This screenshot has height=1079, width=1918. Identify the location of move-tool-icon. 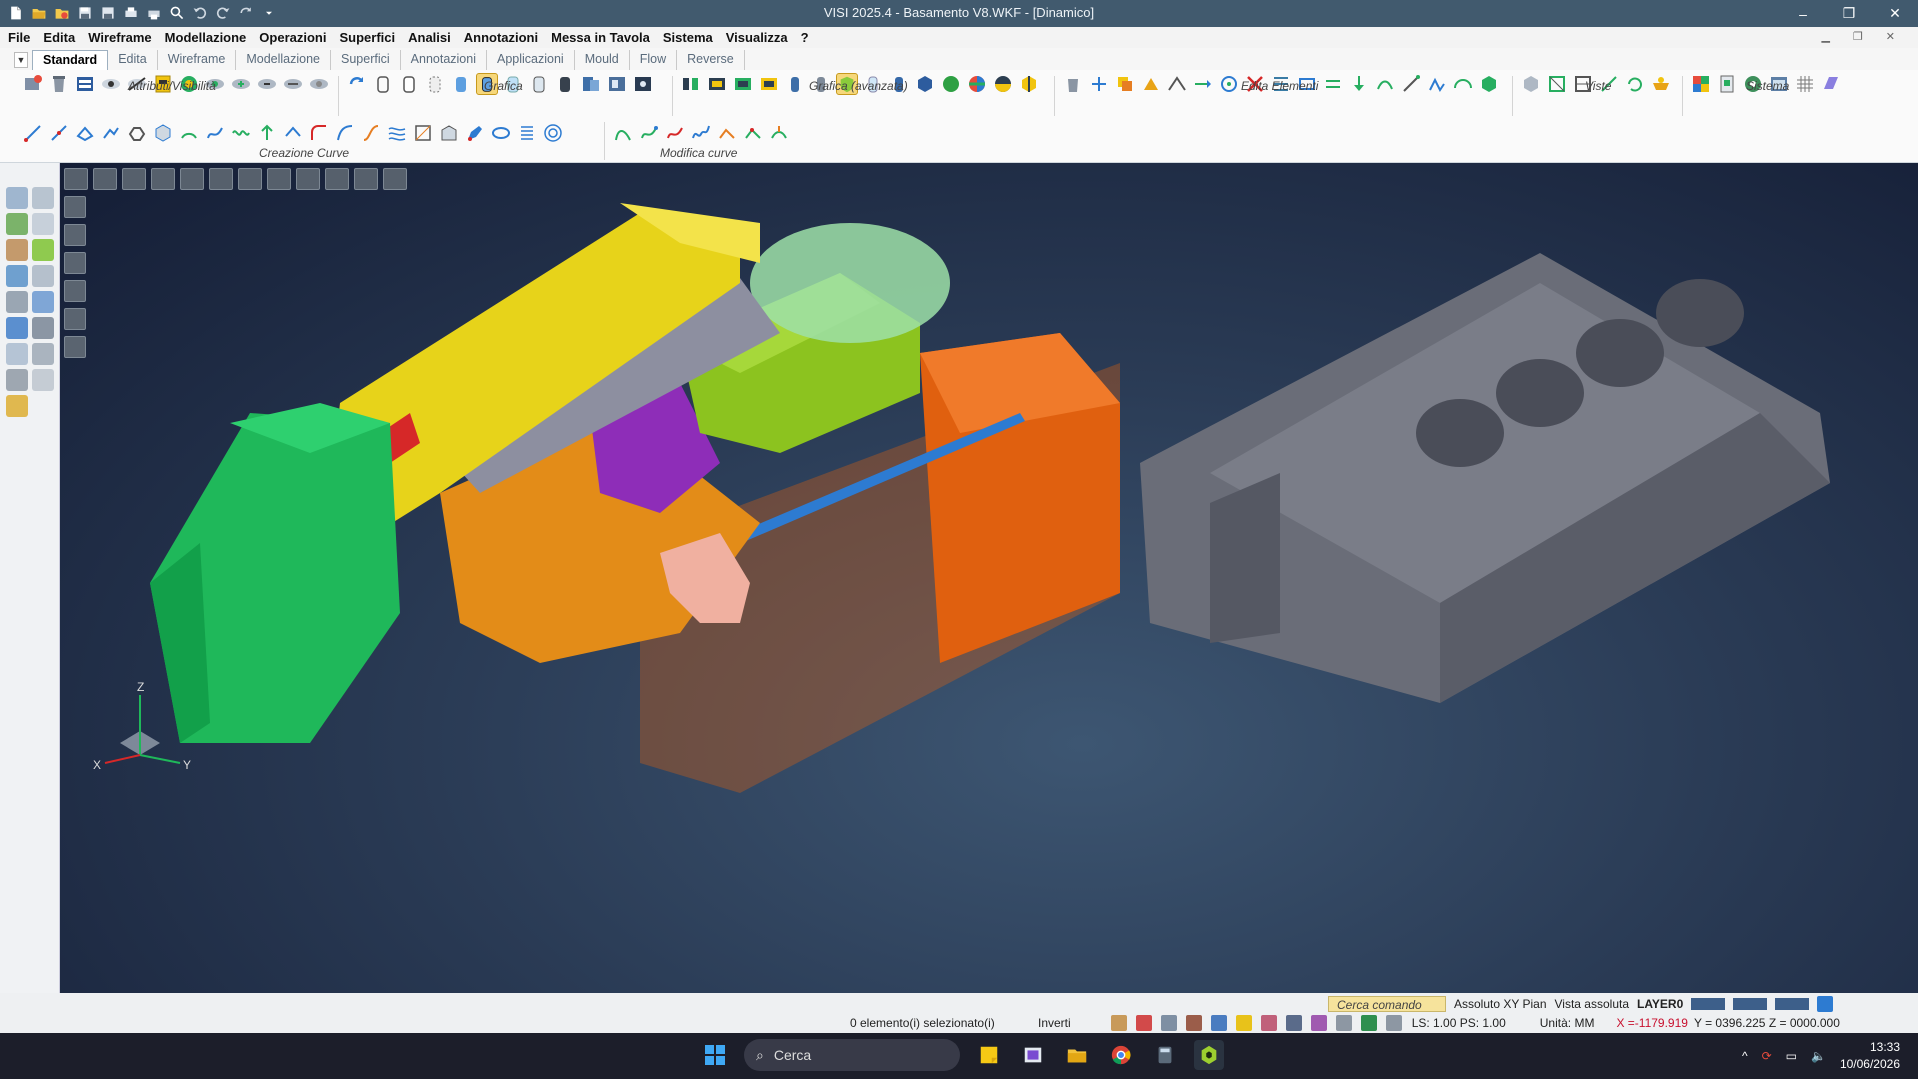
(17, 276).